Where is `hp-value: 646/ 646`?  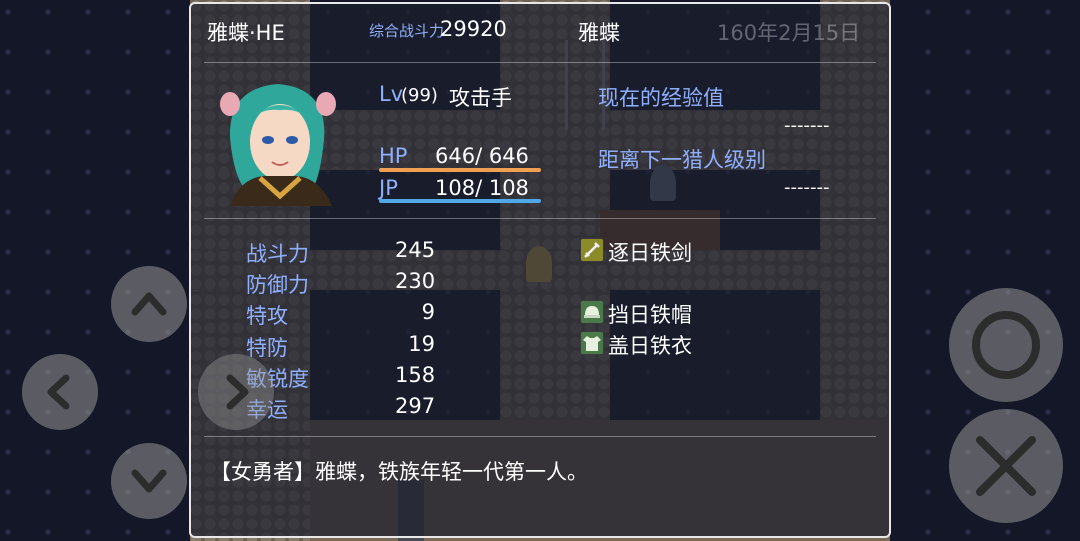 hp-value: 646/ 646 is located at coordinates (482, 156).